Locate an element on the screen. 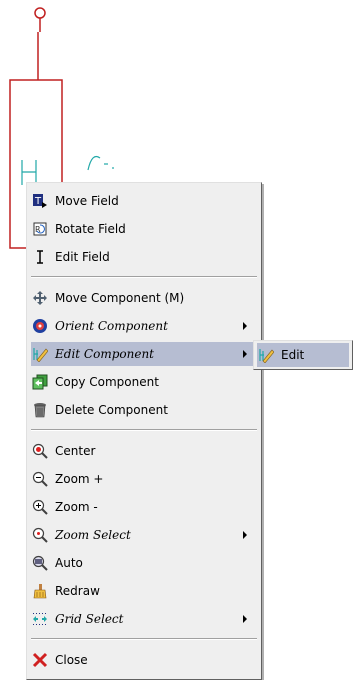 This screenshot has width=353, height=680. zoom-auto-icon is located at coordinates (40, 563).